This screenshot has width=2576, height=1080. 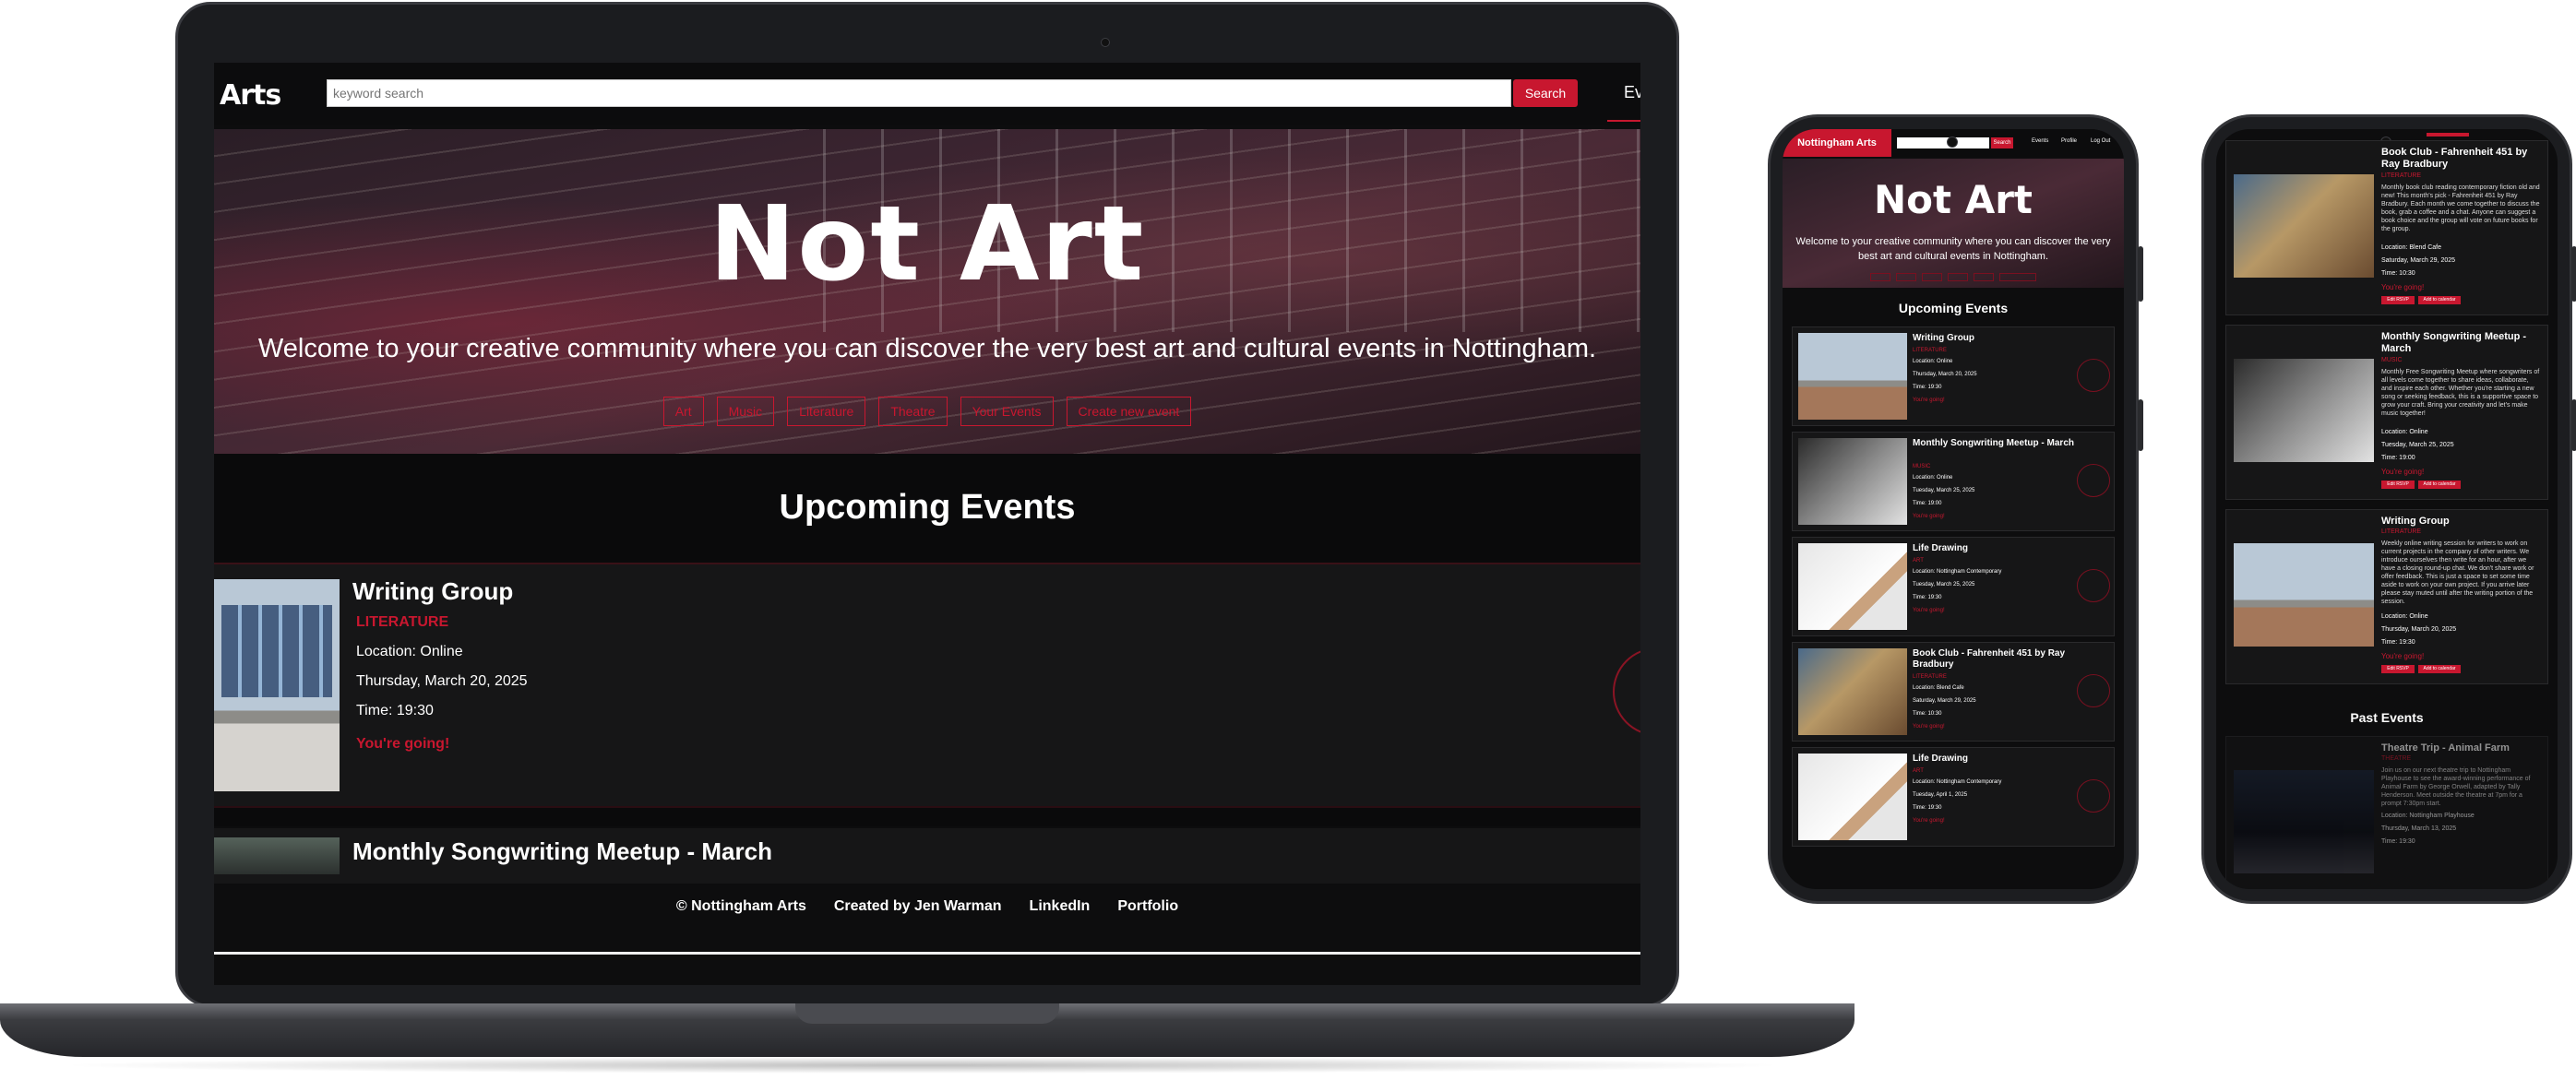 I want to click on hero-title: Not Art, so click(x=1953, y=200).